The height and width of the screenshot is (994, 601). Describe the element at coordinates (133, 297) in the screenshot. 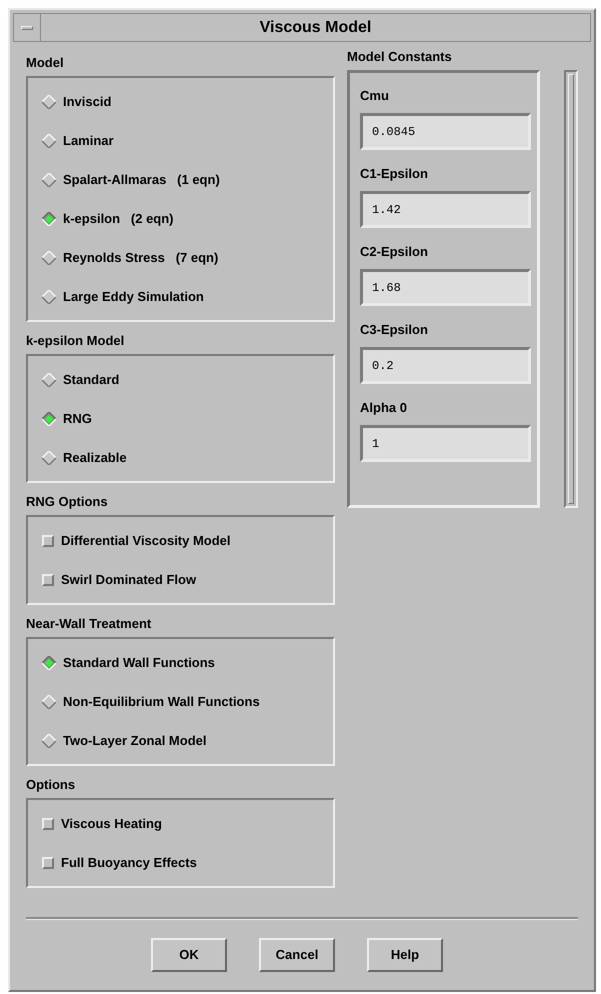

I see `option-label: Large Eddy Simulation` at that location.